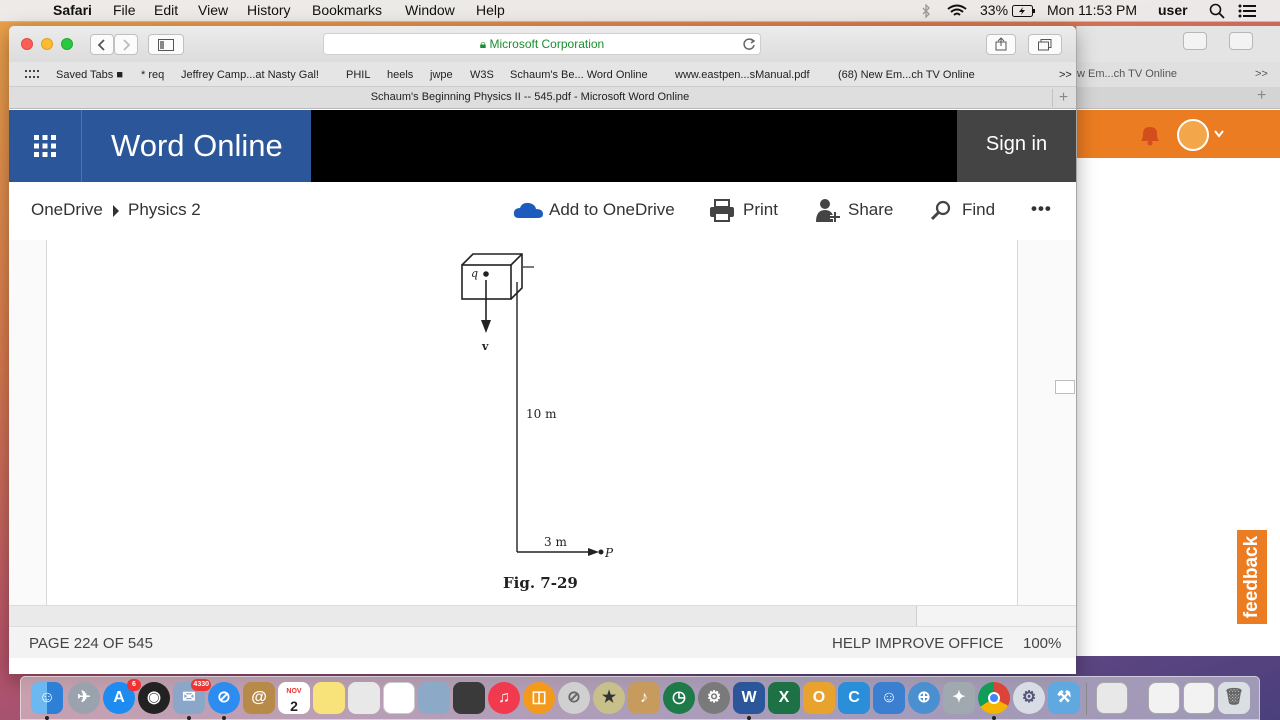 The width and height of the screenshot is (1280, 720). Describe the element at coordinates (434, 698) in the screenshot. I see `photos-icon` at that location.